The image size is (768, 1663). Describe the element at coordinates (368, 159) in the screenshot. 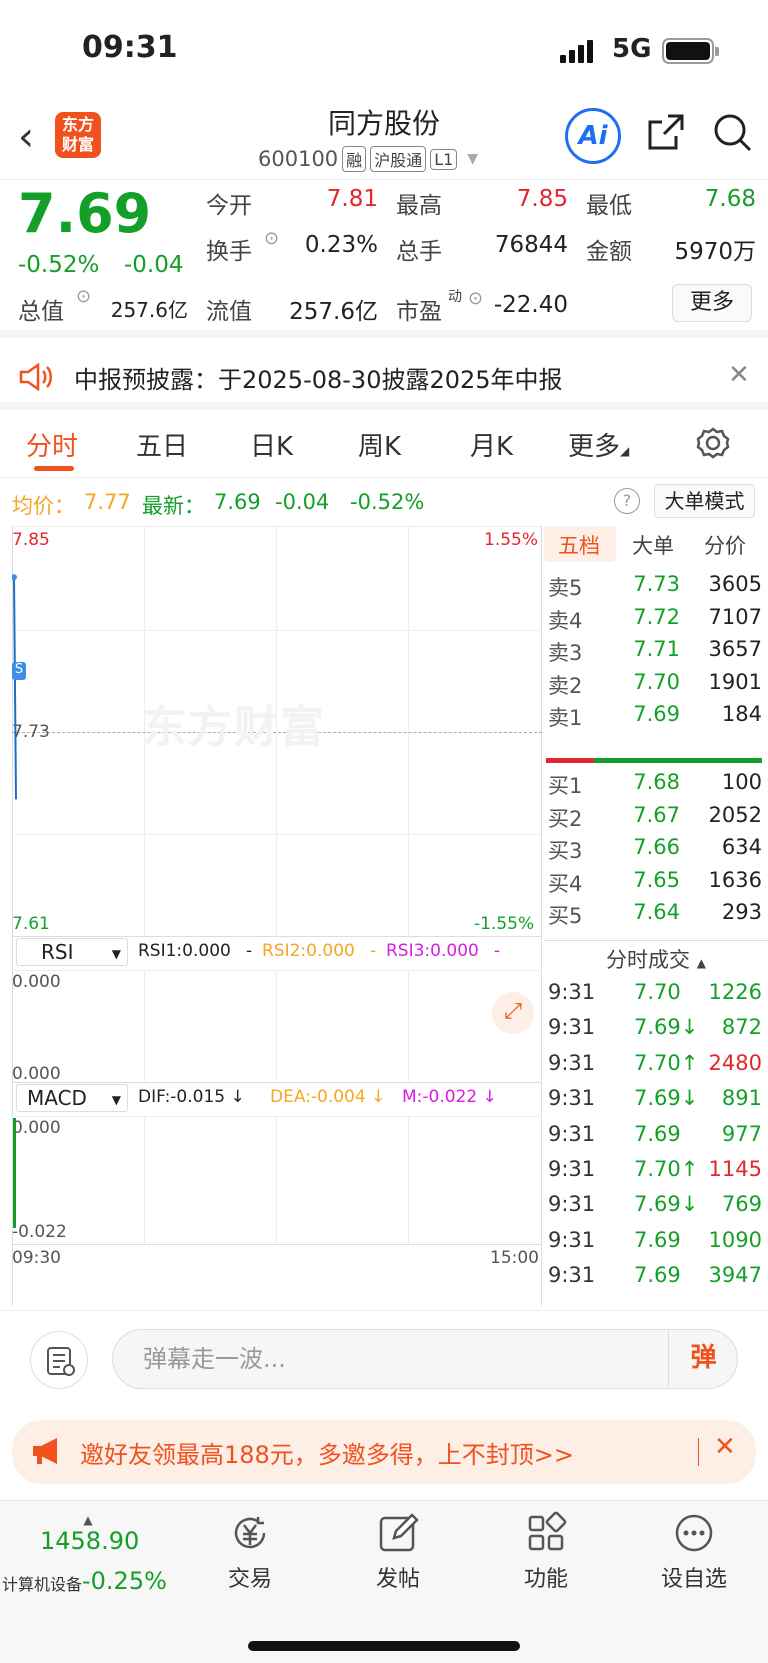

I see `stock-code-row: 600100 融 沪股通 L1 ▼` at that location.